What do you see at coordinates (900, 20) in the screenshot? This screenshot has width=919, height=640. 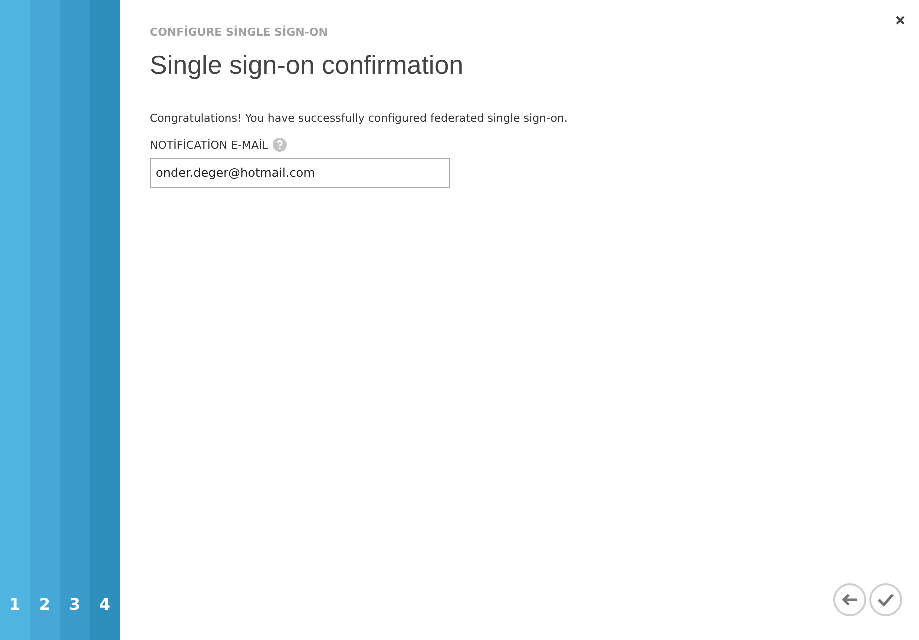 I see `close-icon` at bounding box center [900, 20].